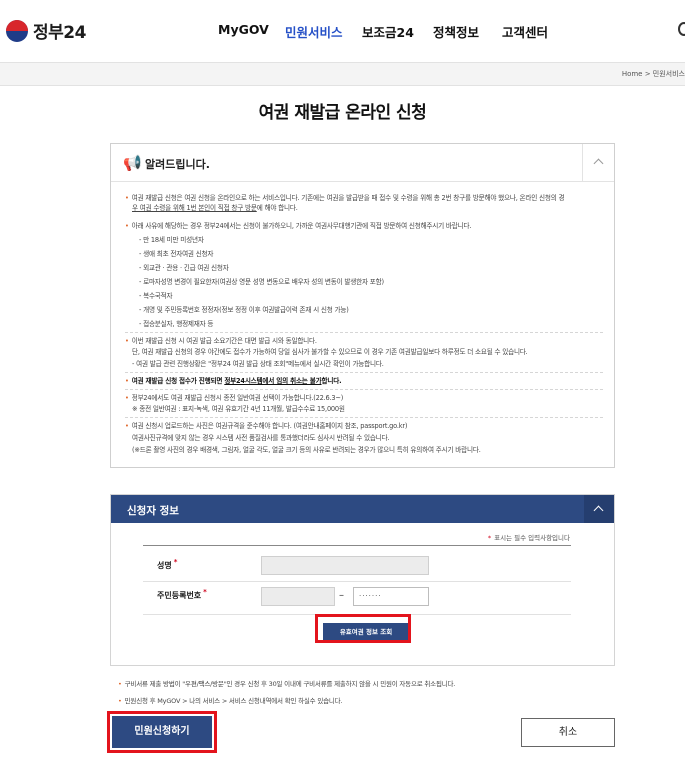 The height and width of the screenshot is (775, 685). Describe the element at coordinates (182, 594) in the screenshot. I see `rrn-label: 주민등록번호 *` at that location.